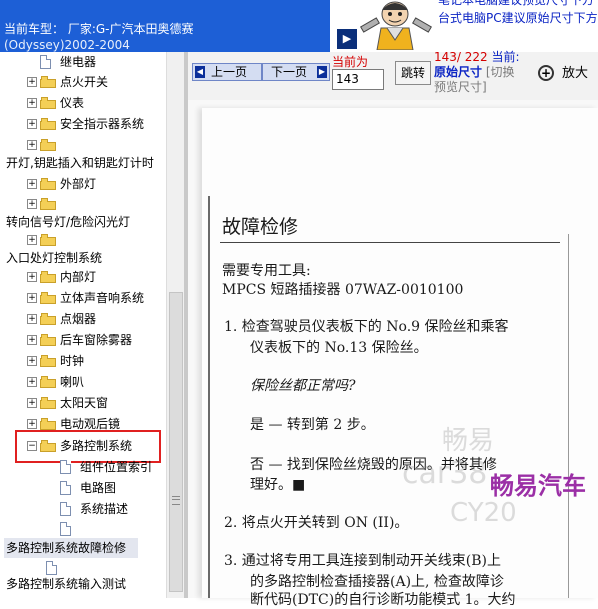 The image size is (598, 609). Describe the element at coordinates (209, 397) in the screenshot. I see `page-edge` at that location.